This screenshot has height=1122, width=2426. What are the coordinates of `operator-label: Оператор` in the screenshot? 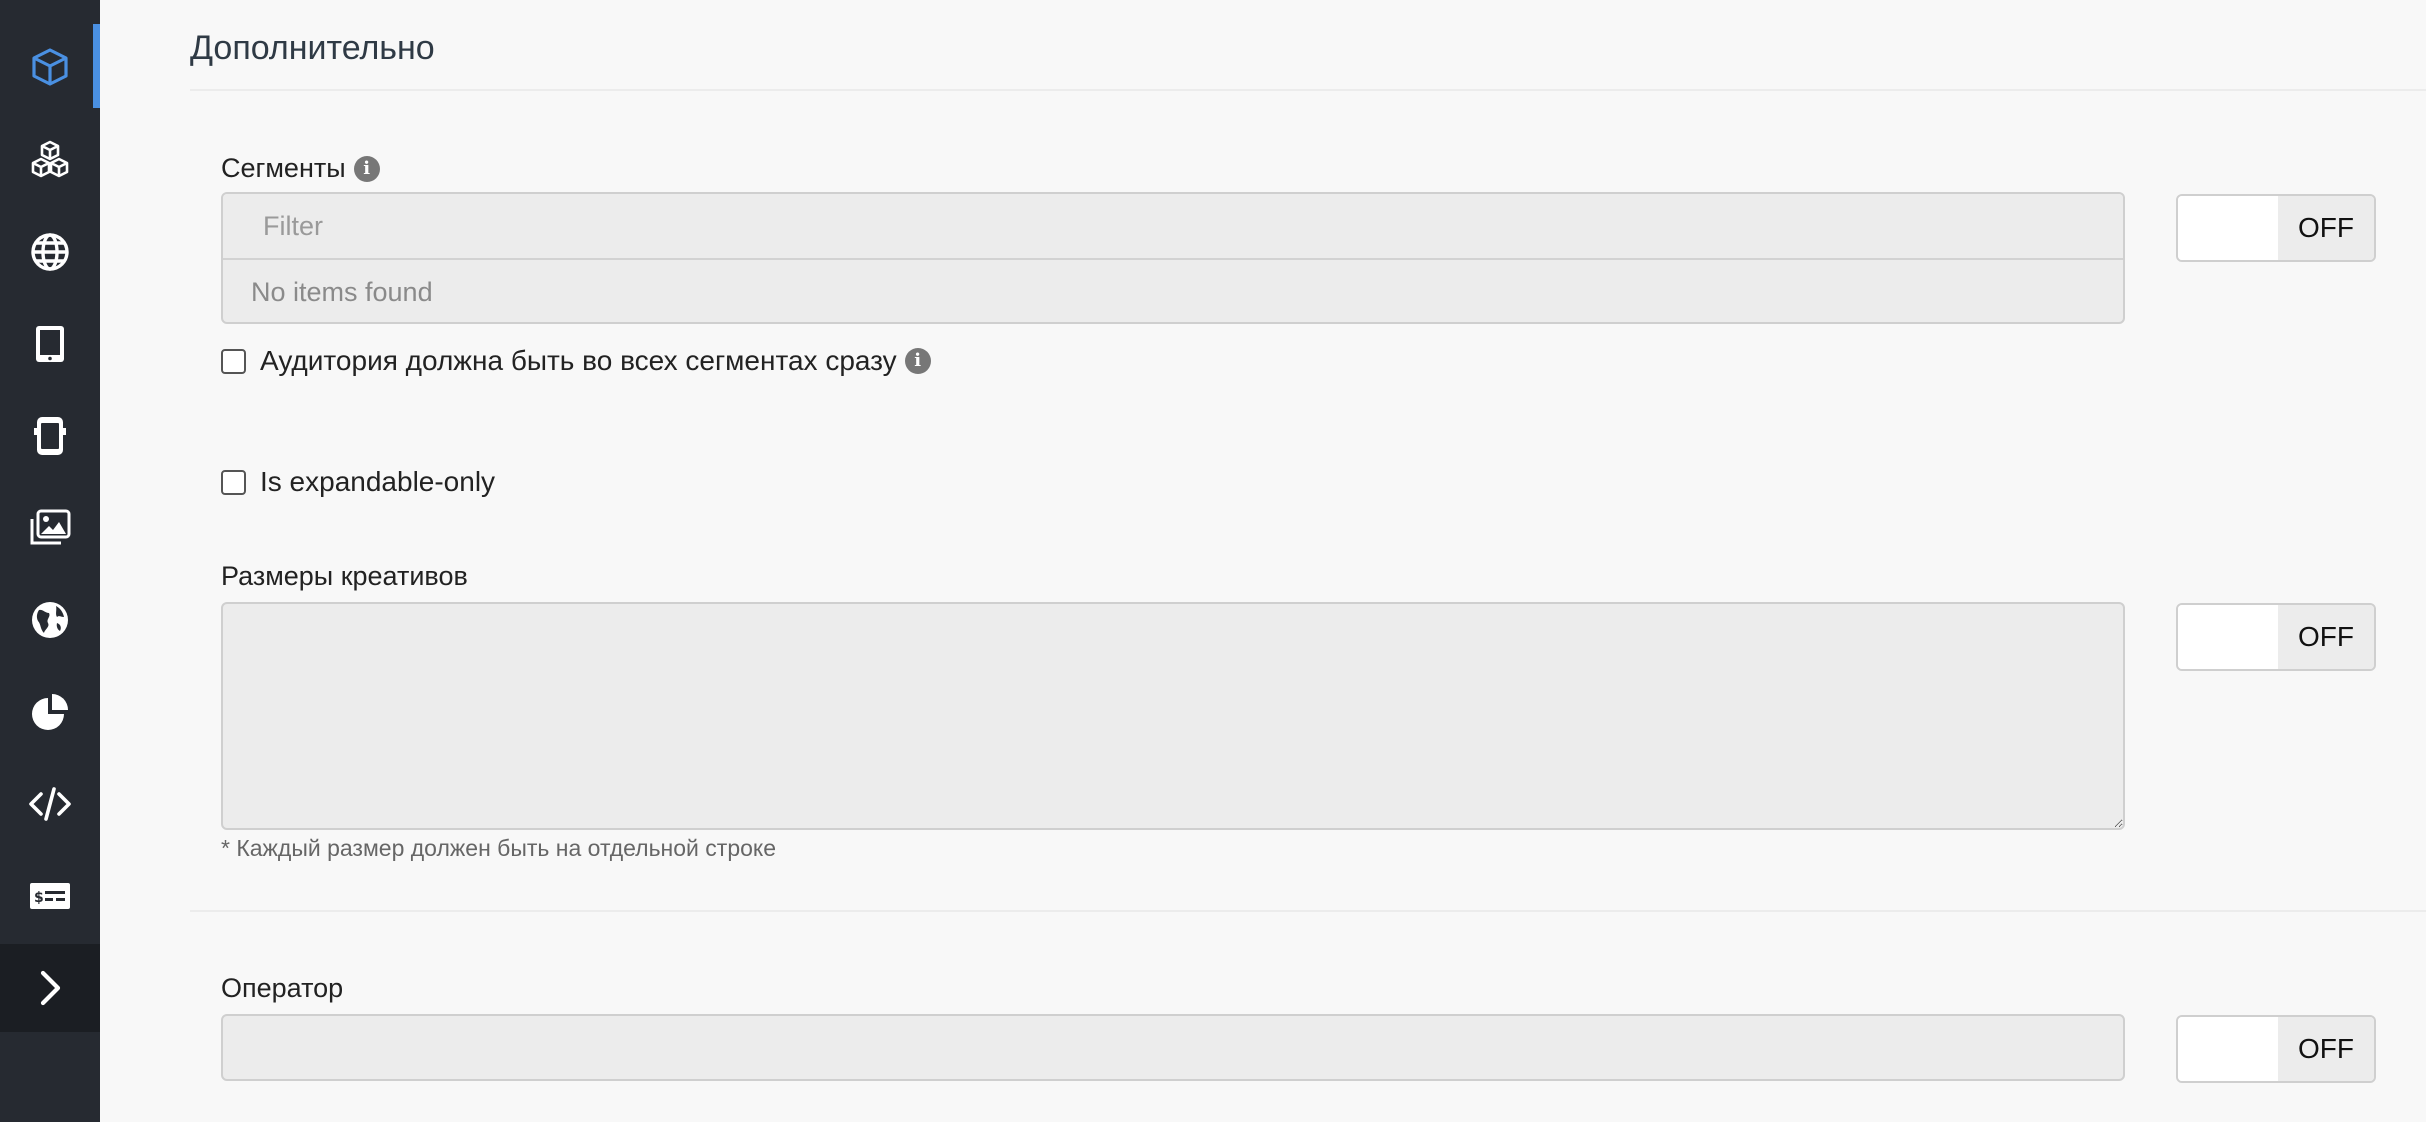 It's located at (282, 988).